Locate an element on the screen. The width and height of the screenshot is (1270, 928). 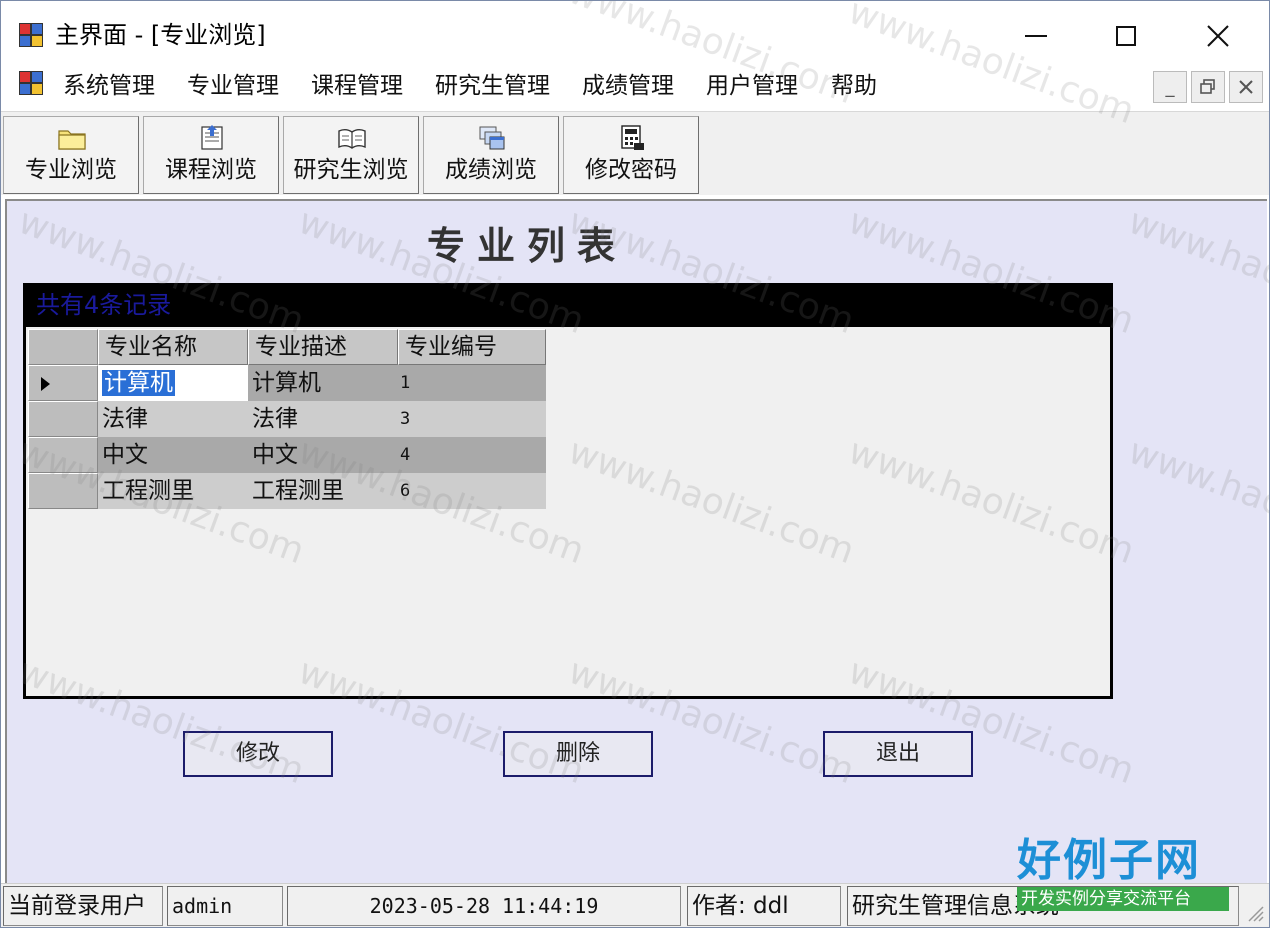
mdi-restore-button is located at coordinates (1208, 87).